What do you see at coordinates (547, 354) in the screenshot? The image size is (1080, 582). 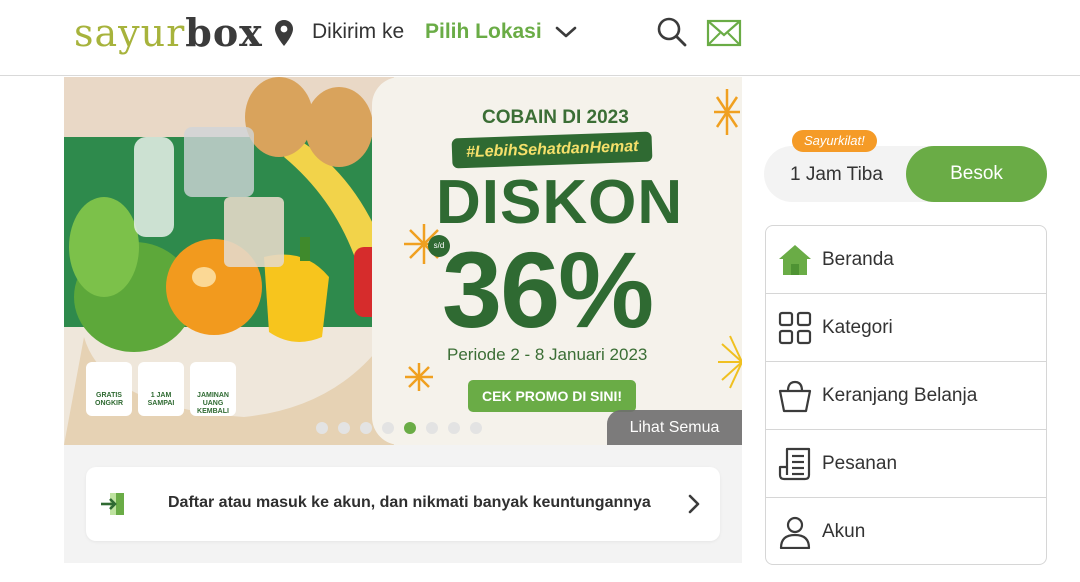 I see `promo-period: Periode 2 - 8 Januari 2023` at bounding box center [547, 354].